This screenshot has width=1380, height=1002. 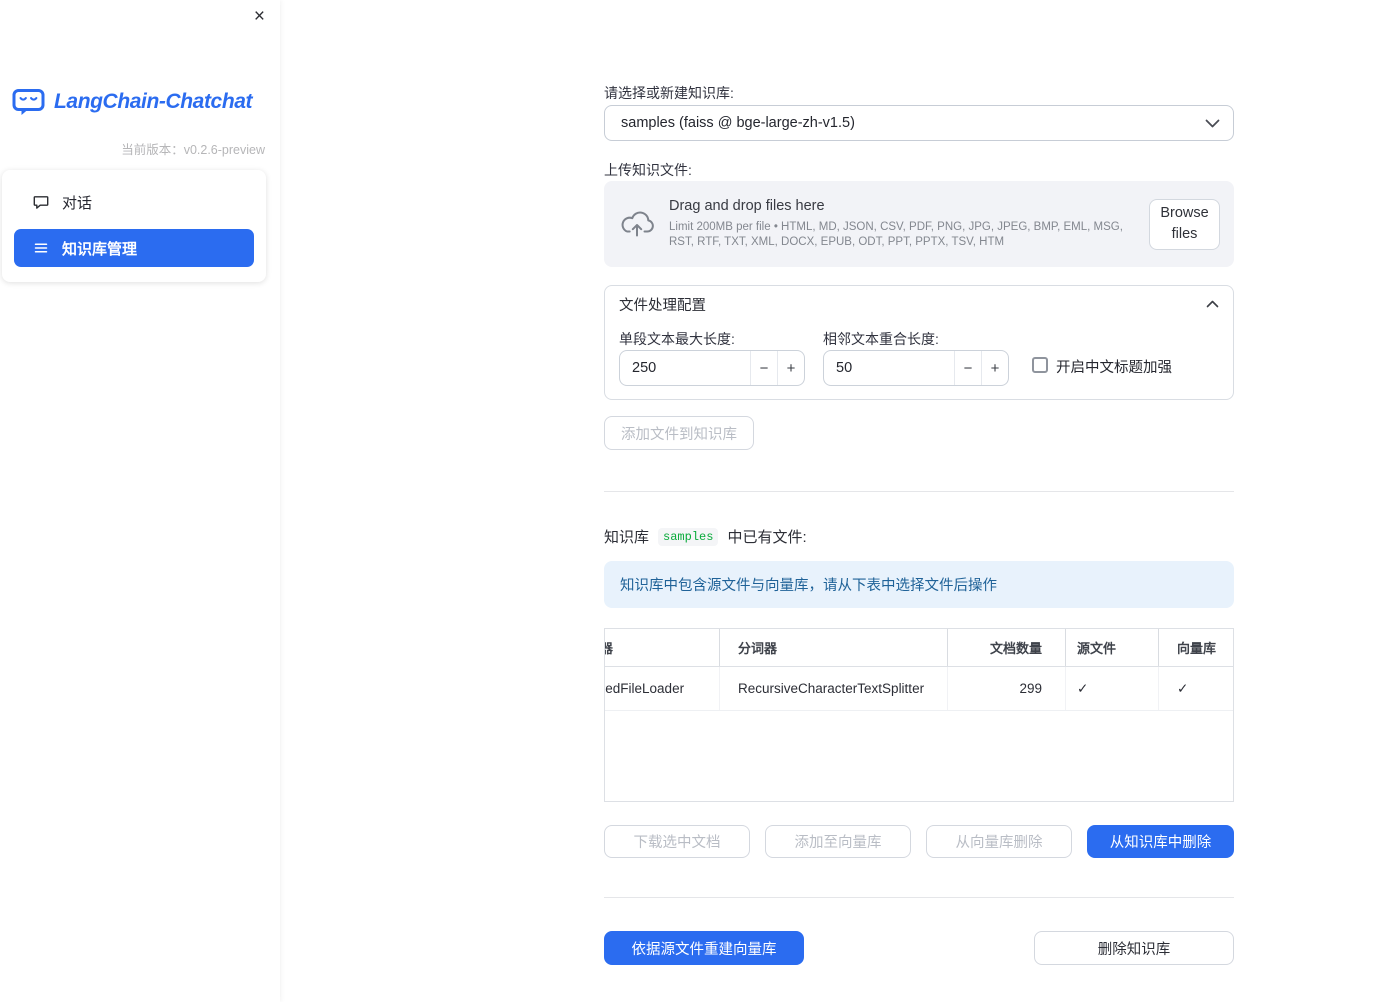 What do you see at coordinates (1212, 123) in the screenshot?
I see `chevron-down-icon` at bounding box center [1212, 123].